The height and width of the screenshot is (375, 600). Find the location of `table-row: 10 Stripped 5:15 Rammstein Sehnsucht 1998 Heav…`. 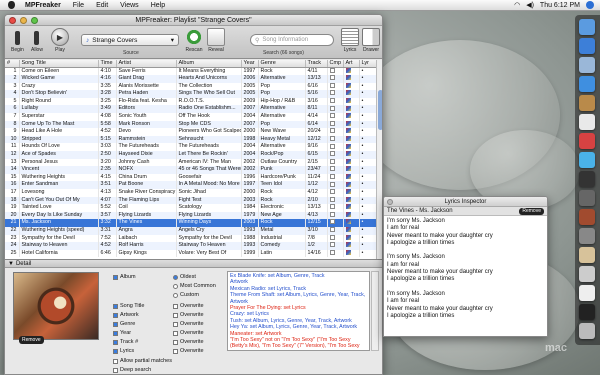

table-row: 10 Stripped 5:15 Rammstein Sehnsucht 1998 Heav… is located at coordinates (190, 139).